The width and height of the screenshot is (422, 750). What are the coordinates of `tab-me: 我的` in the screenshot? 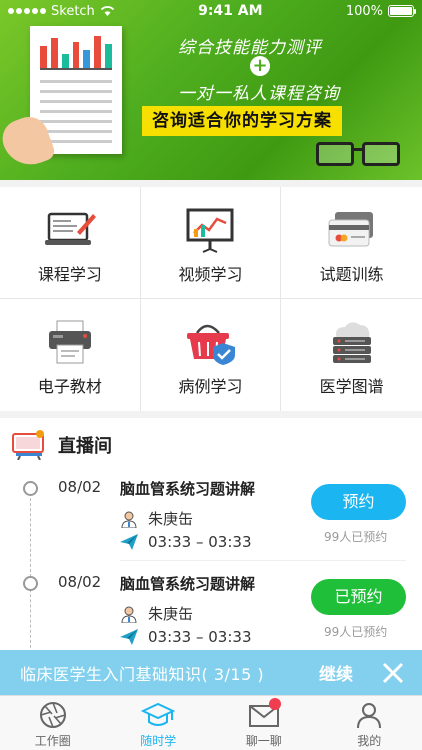 It's located at (369, 723).